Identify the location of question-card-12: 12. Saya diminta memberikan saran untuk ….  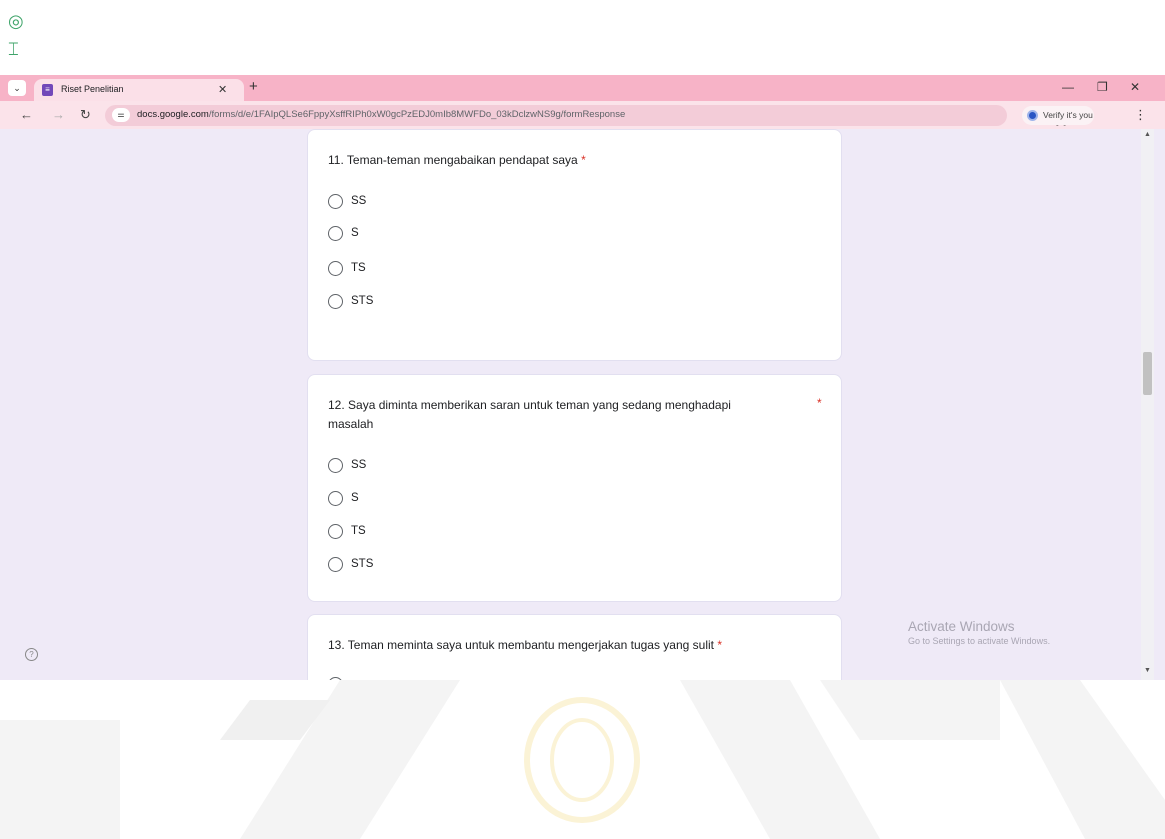
(574, 488).